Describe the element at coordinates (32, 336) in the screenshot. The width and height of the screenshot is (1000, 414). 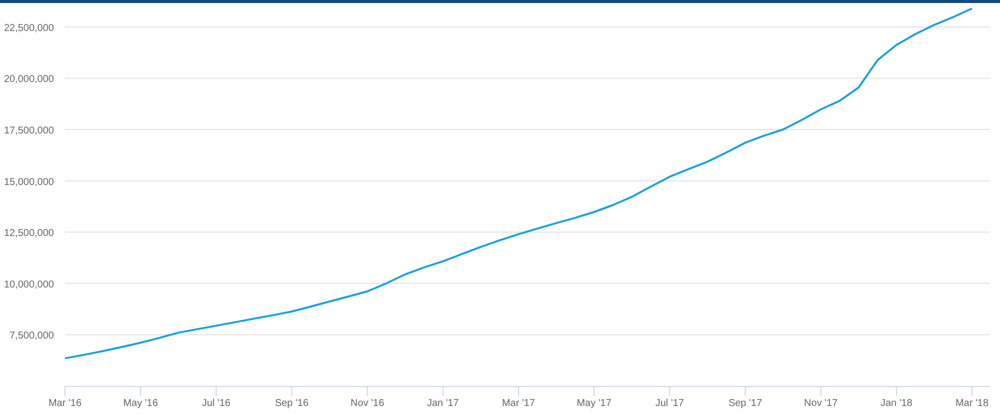
I see `y-axis-label: 7,500,000` at that location.